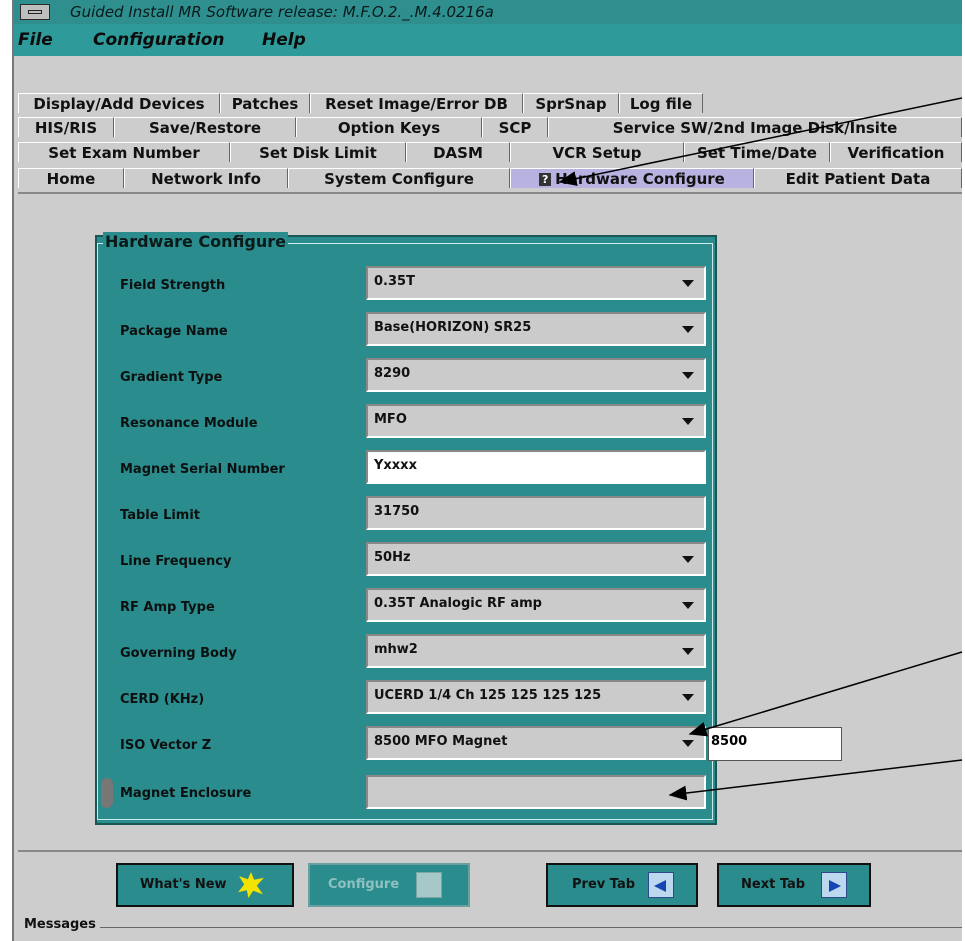  I want to click on line-frequency-label: Line Frequency, so click(176, 561).